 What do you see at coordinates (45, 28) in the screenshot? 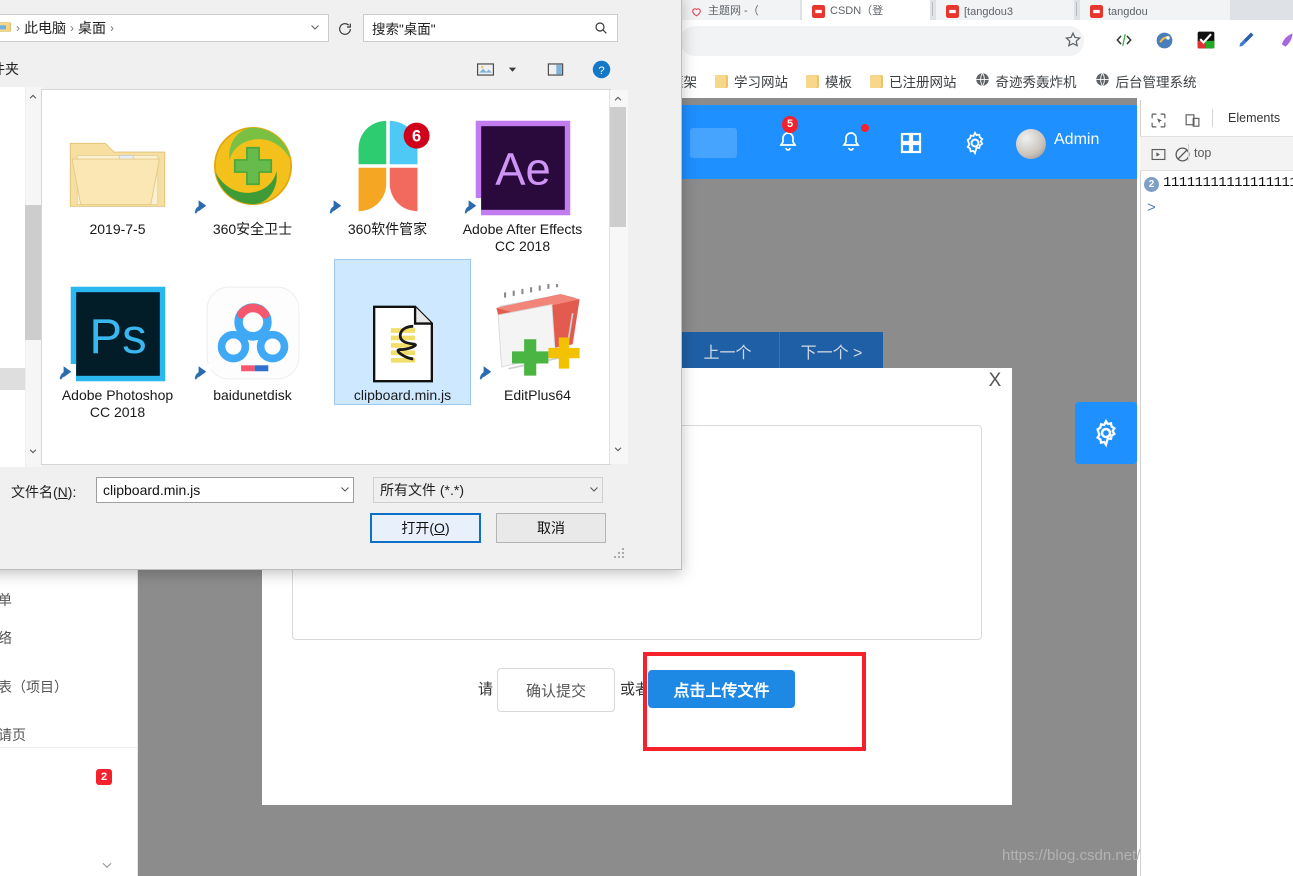
I see `breadcrumb-part: 此电脑` at bounding box center [45, 28].